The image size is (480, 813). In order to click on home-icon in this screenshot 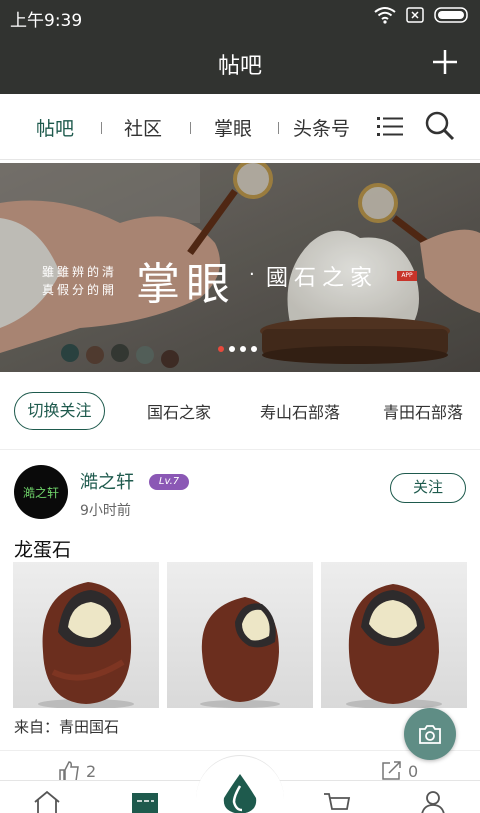, I will do `click(47, 801)`.